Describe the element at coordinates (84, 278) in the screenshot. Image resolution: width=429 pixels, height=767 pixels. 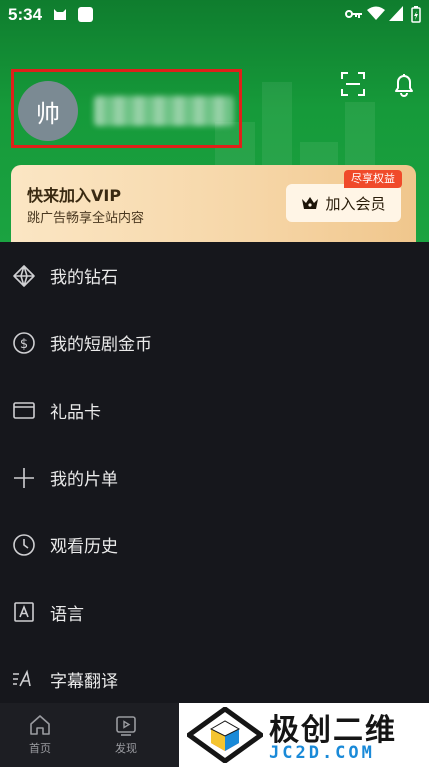
I see `menu-item-label: 我的钻石` at that location.